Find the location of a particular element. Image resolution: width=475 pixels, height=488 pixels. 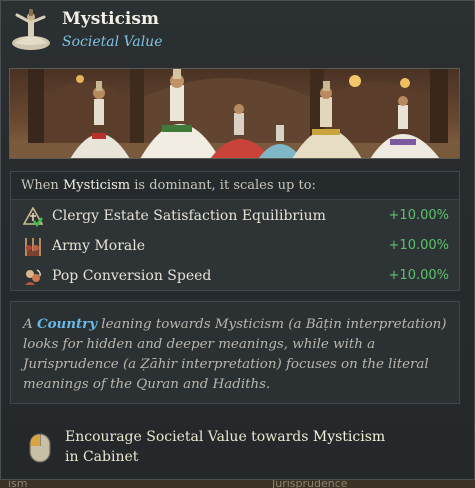

background-label-right: Jurisprudence is located at coordinates (310, 484).